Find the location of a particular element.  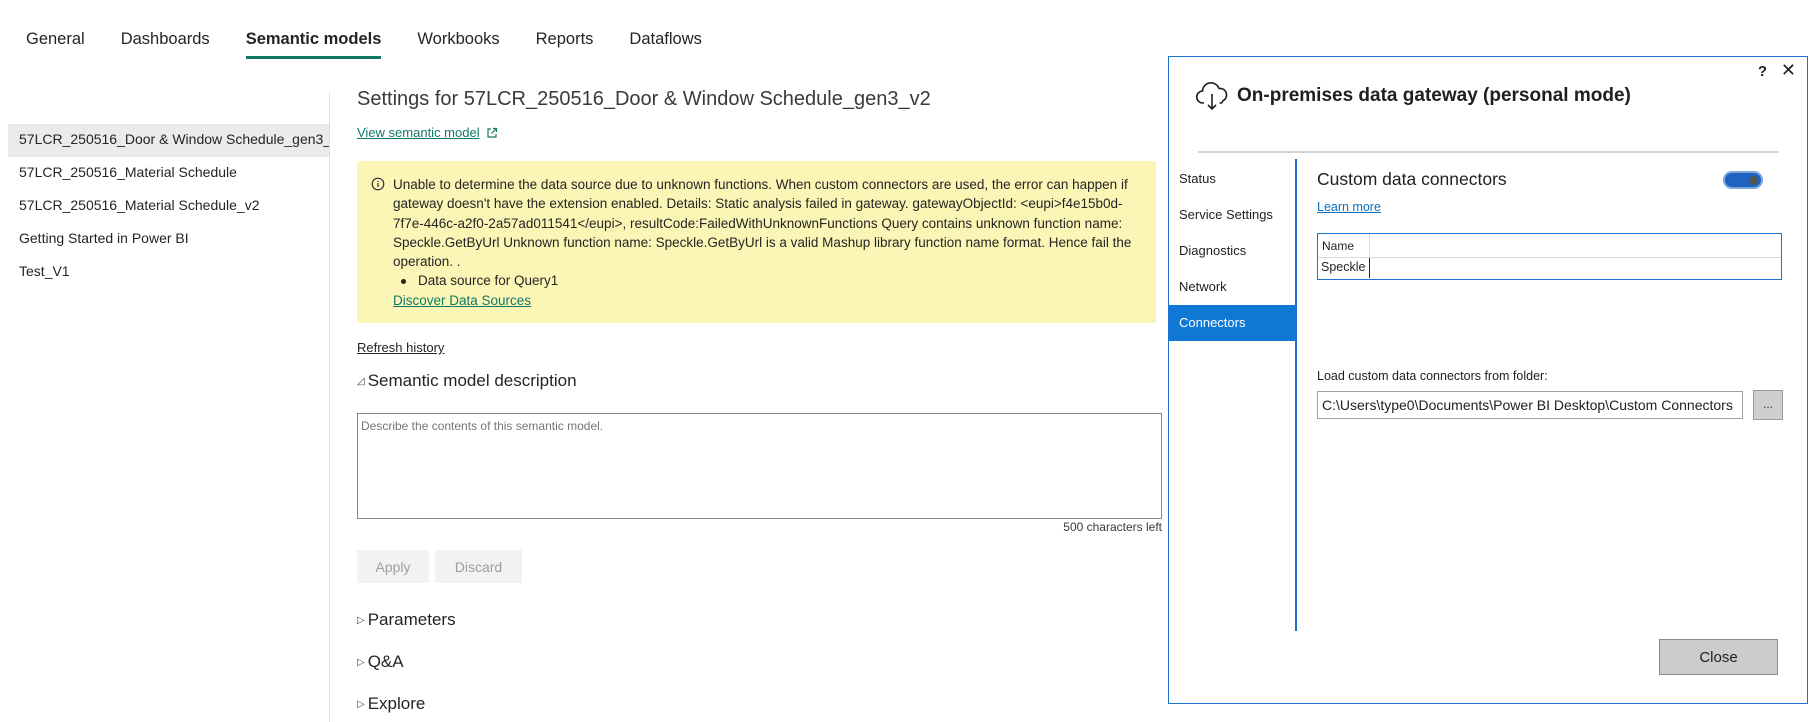

caret-expanded-icon: ◿ is located at coordinates (361, 381).